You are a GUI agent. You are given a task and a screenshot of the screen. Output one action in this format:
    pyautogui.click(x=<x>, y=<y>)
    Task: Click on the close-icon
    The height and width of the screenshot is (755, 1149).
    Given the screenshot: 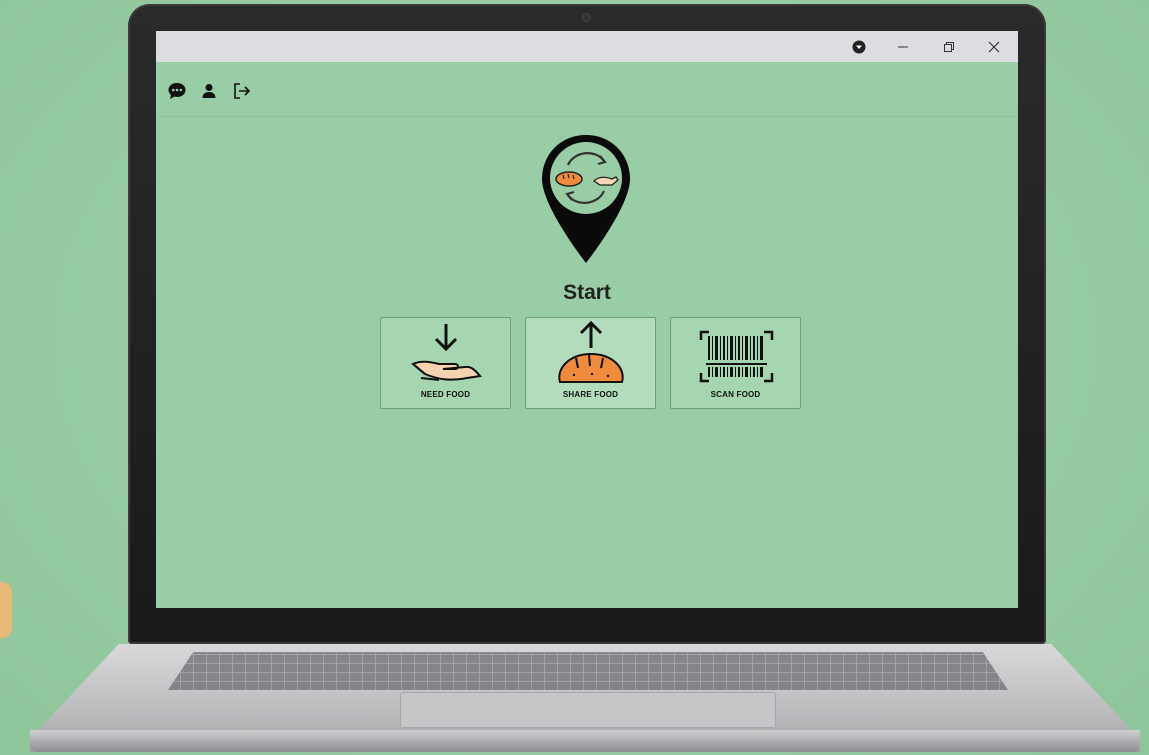 What is the action you would take?
    pyautogui.click(x=994, y=46)
    